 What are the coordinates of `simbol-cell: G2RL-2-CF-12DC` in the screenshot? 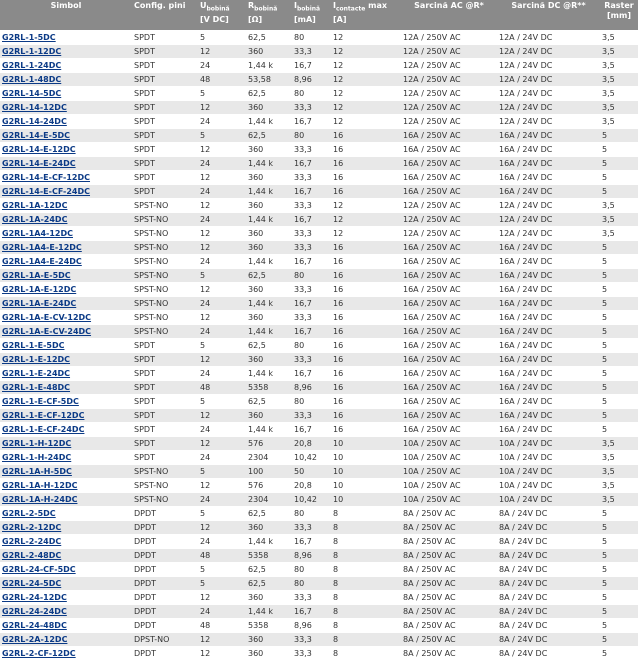 It's located at (66, 653).